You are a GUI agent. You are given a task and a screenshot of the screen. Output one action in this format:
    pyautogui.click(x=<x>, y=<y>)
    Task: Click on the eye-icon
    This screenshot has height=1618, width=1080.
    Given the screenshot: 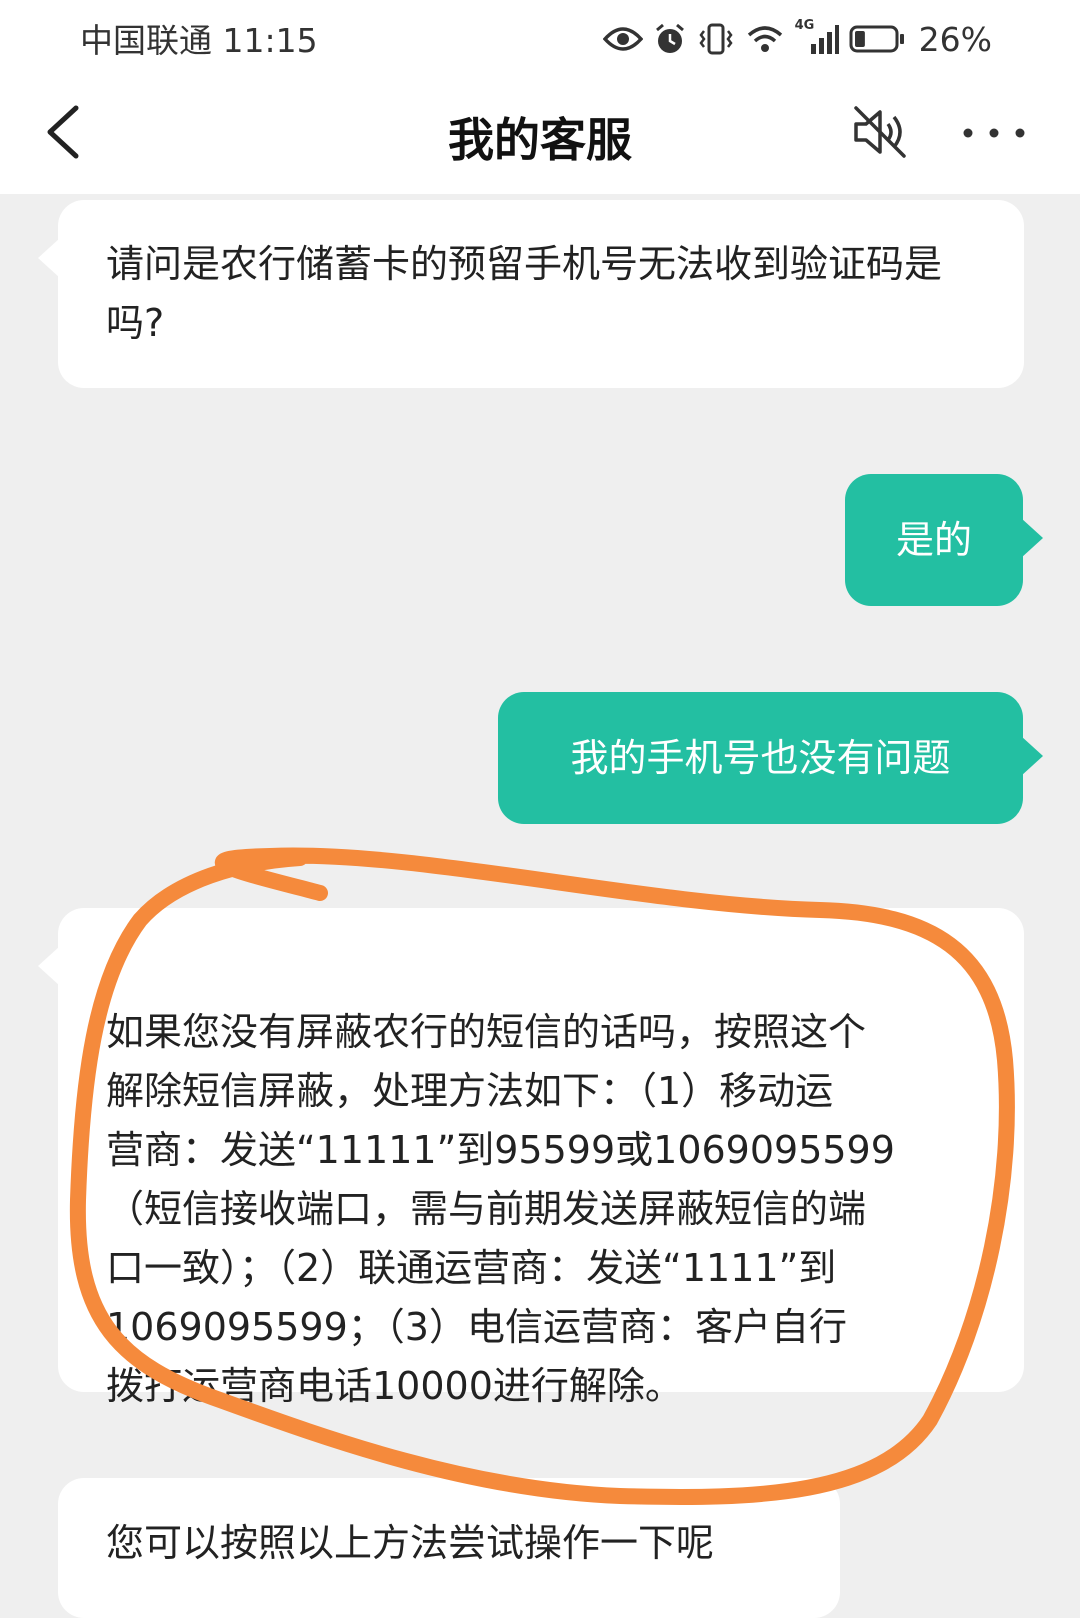 What is the action you would take?
    pyautogui.click(x=622, y=39)
    